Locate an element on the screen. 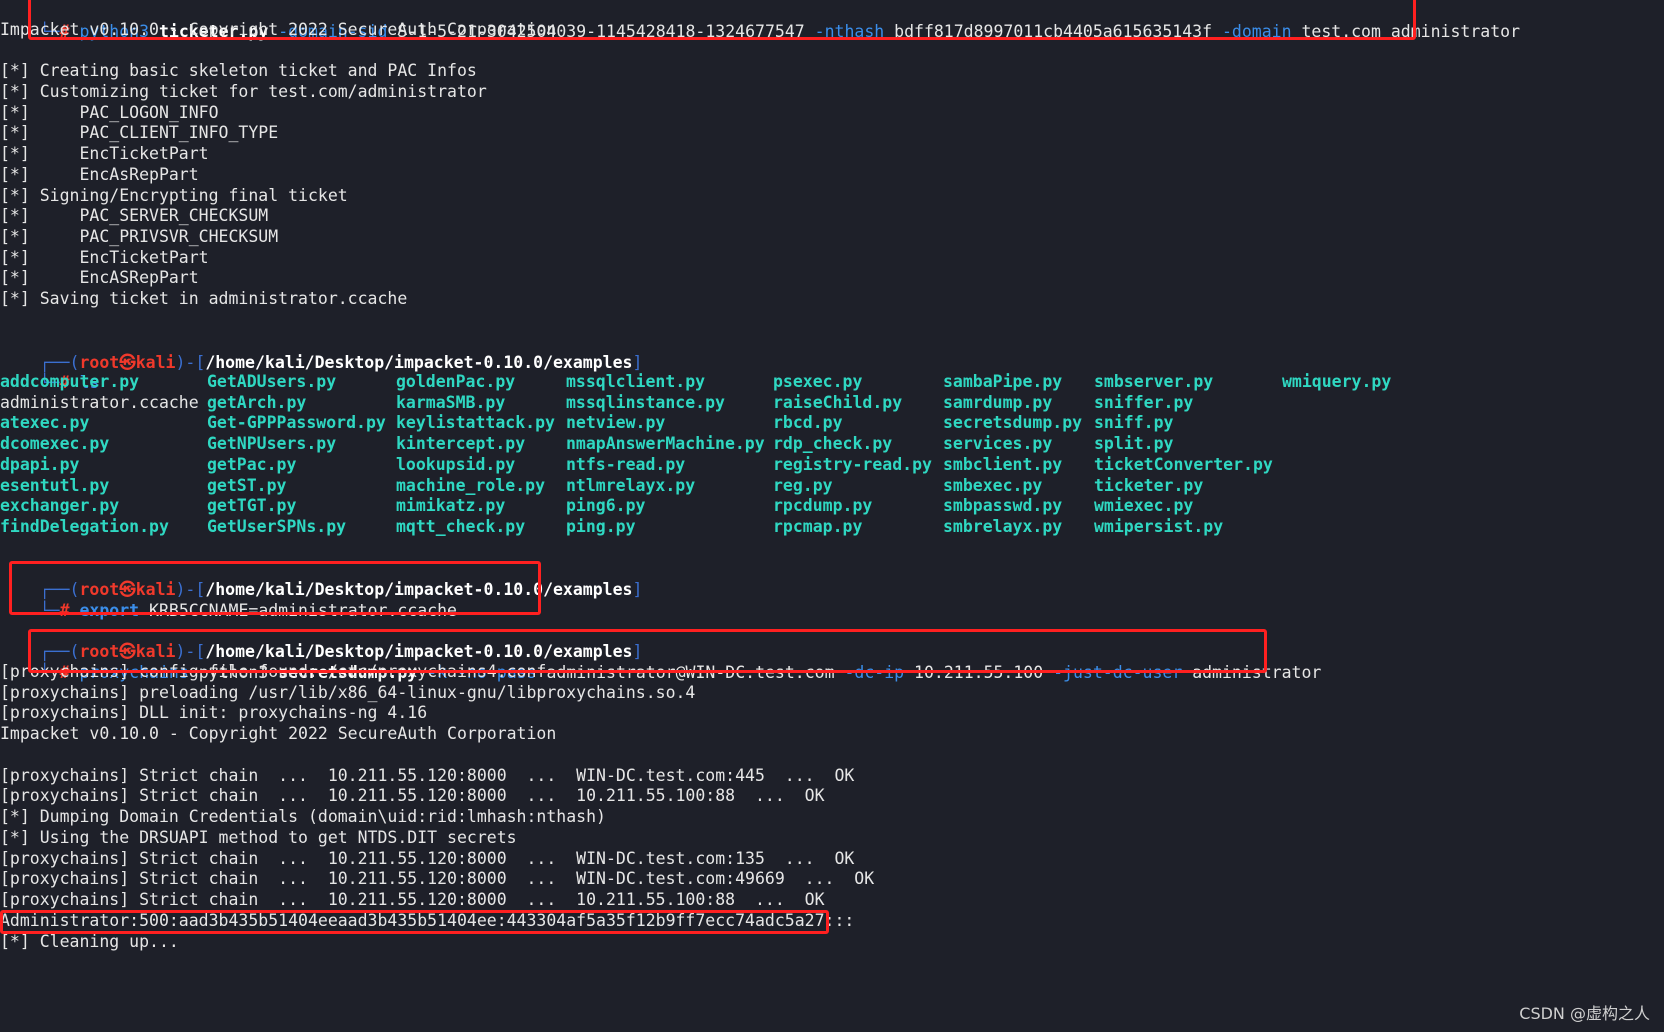  ls-command-line: └─# ls is located at coordinates (69, 382).